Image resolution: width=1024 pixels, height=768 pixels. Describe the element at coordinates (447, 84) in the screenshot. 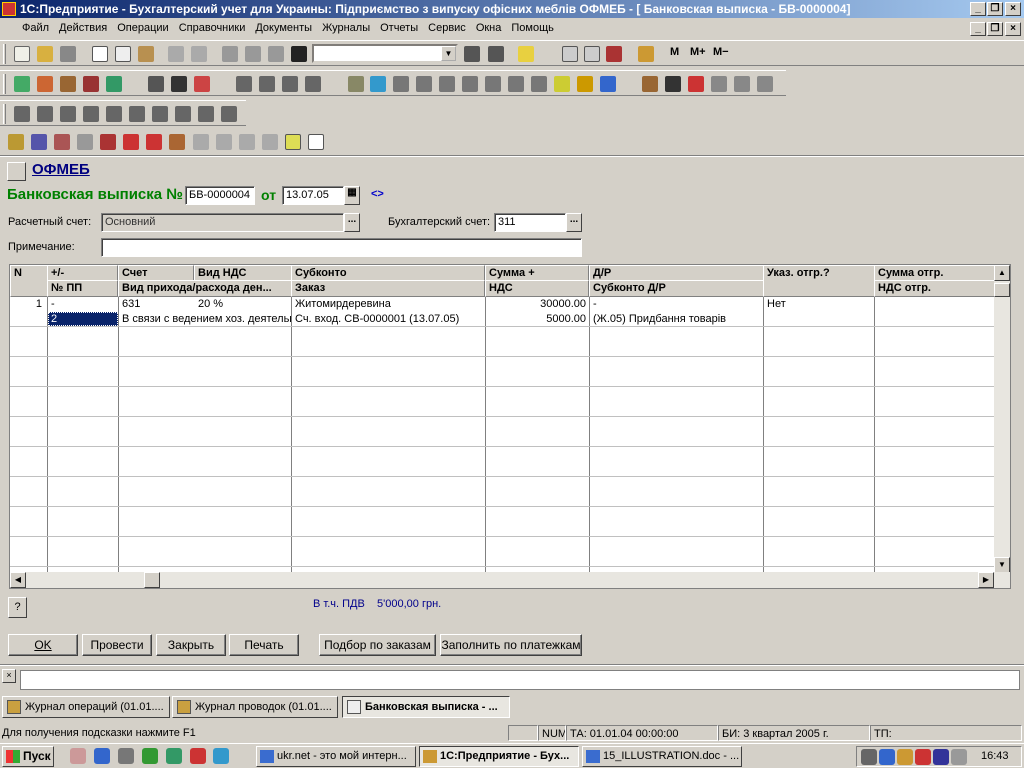

I see `divide-icon` at that location.